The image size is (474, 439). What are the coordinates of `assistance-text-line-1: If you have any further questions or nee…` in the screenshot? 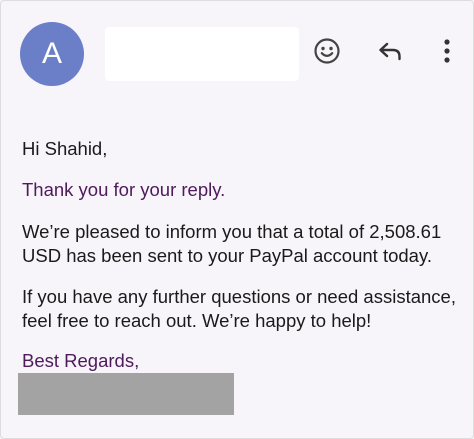 It's located at (239, 296).